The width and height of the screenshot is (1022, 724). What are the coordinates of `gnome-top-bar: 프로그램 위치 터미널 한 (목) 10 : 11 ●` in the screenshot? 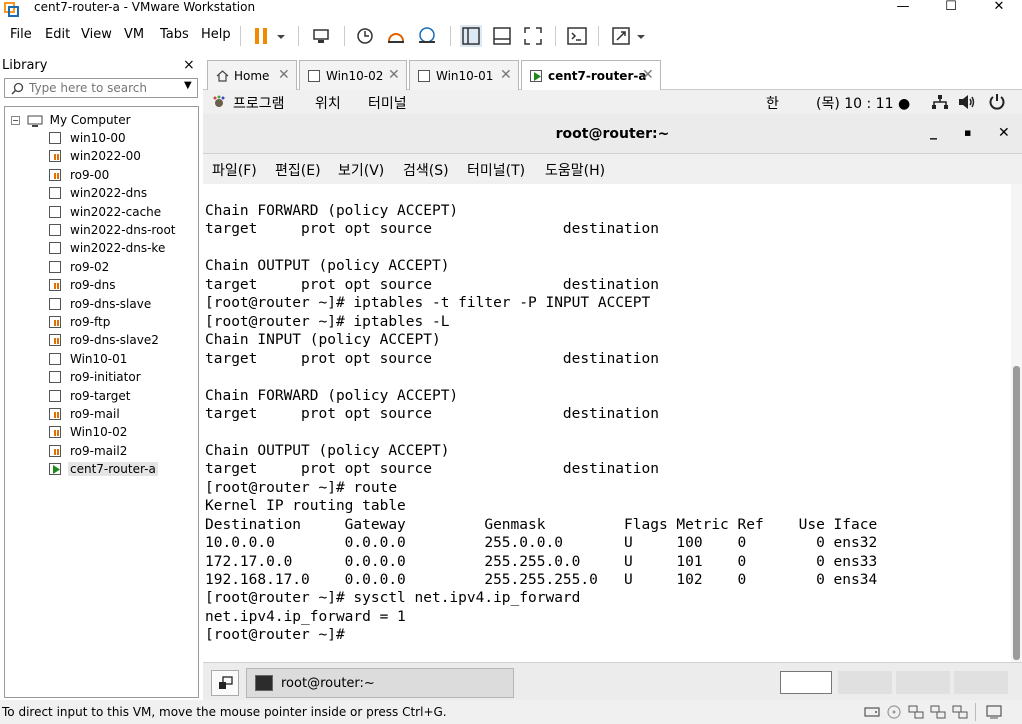 It's located at (612, 102).